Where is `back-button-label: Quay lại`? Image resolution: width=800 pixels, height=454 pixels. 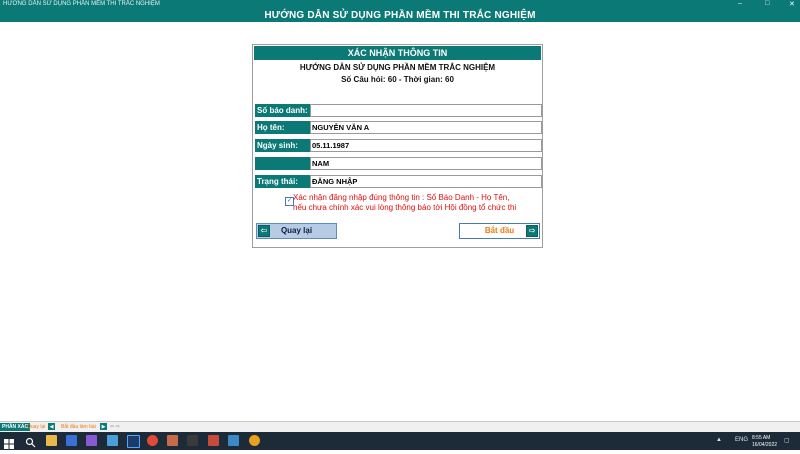 back-button-label: Quay lại is located at coordinates (296, 230).